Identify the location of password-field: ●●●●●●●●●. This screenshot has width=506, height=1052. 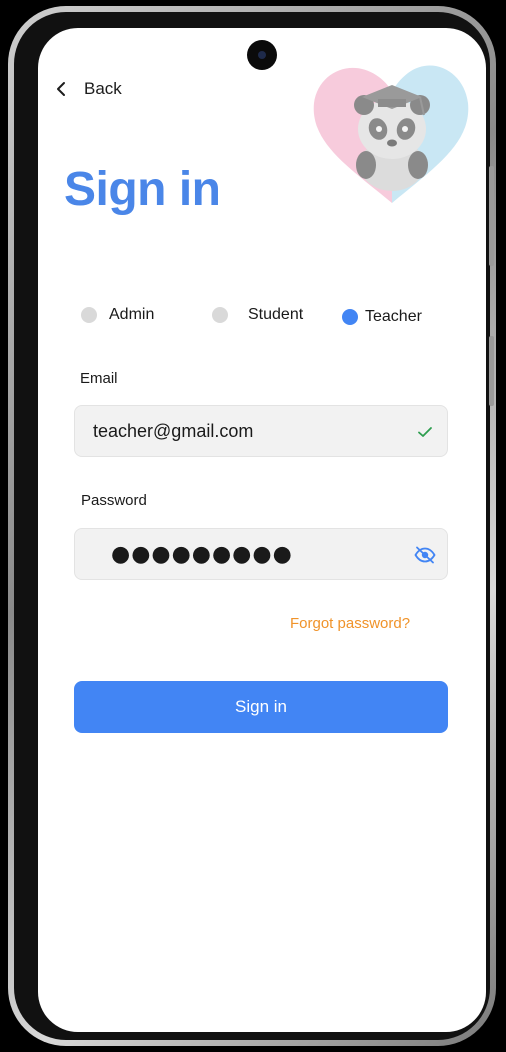
(261, 554).